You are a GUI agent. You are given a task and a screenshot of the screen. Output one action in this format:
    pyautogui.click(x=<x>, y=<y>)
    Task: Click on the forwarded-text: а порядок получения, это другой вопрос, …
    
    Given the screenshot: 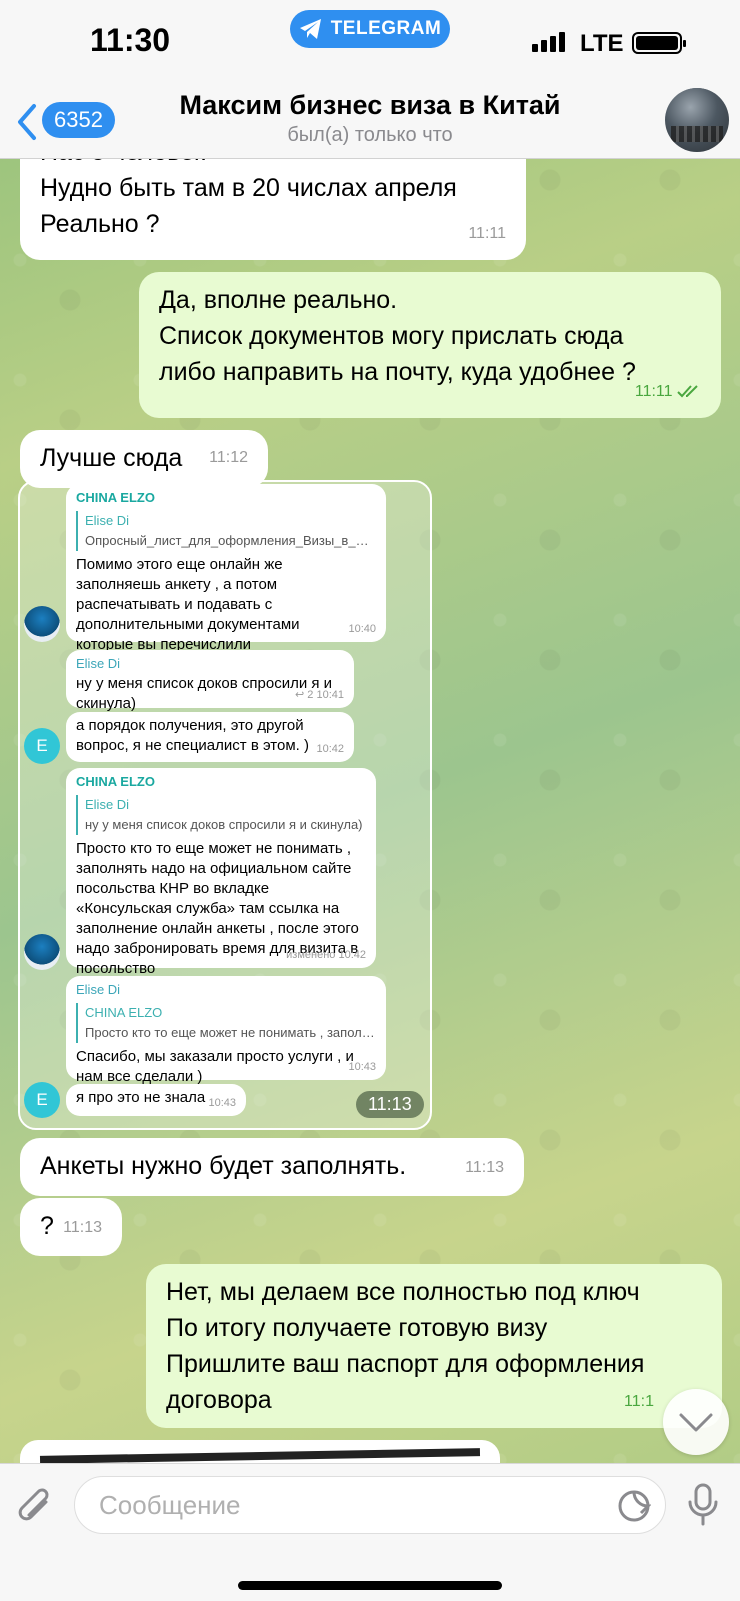 What is the action you would take?
    pyautogui.click(x=192, y=735)
    